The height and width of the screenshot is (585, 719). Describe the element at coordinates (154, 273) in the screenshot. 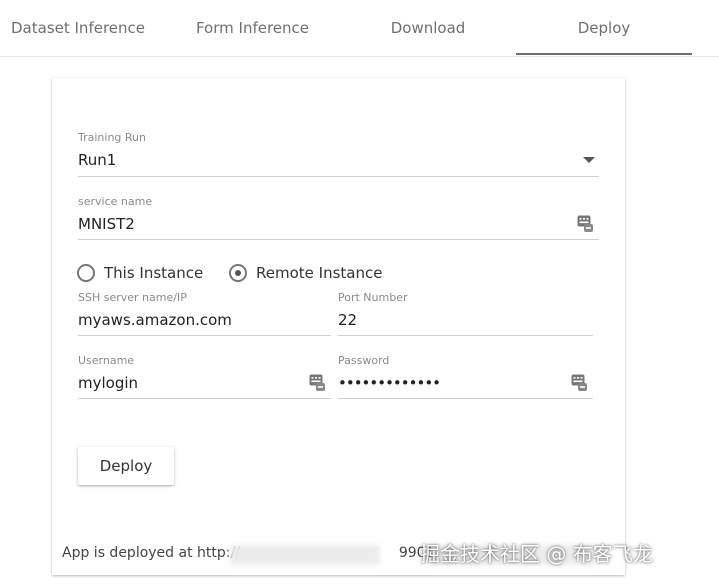

I see `radio-label: This Instance` at that location.